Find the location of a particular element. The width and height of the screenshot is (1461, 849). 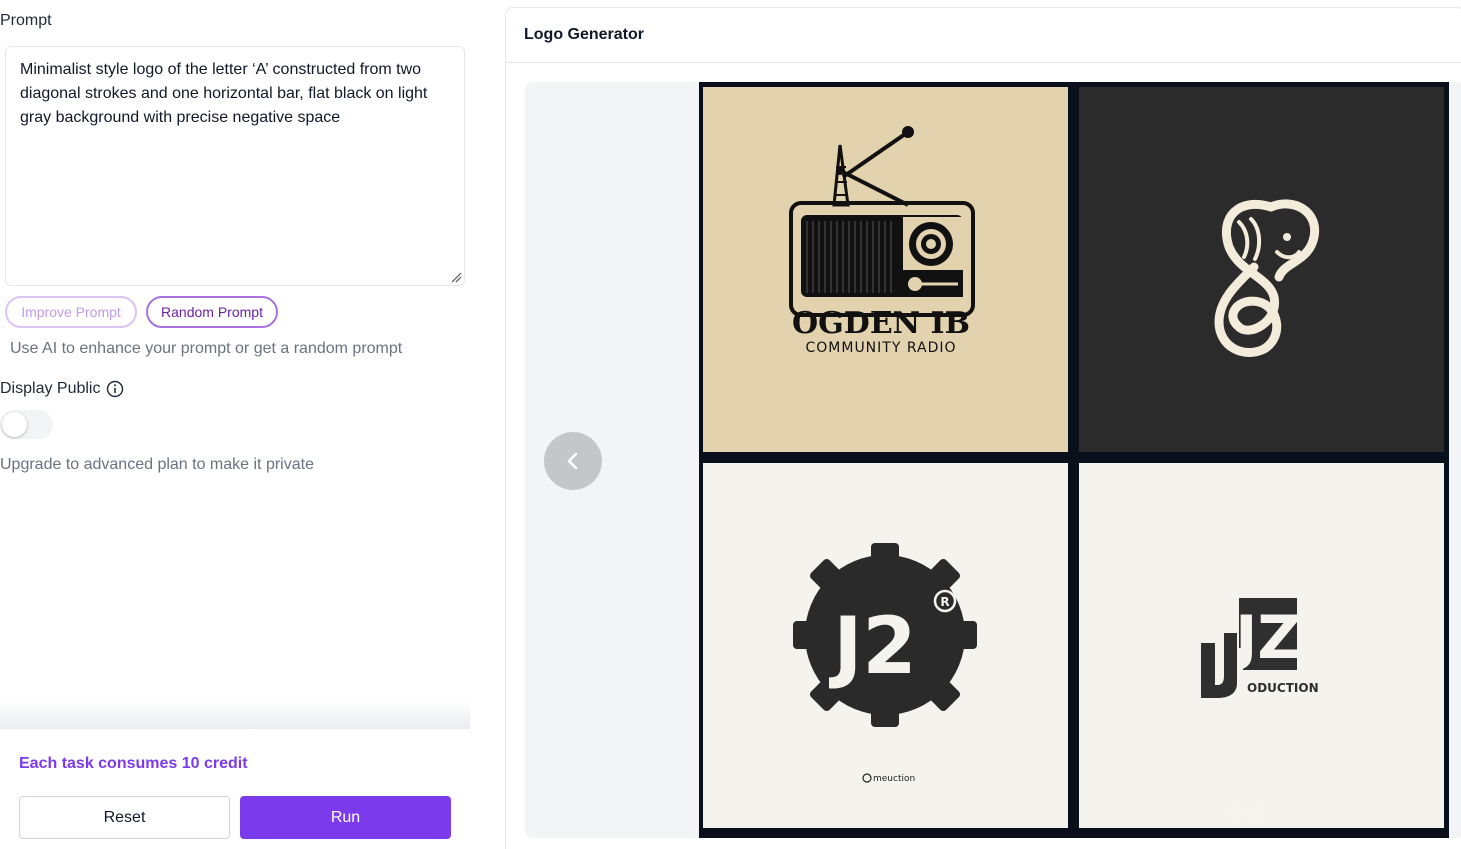

display-public-row: Display Public is located at coordinates (62, 389).